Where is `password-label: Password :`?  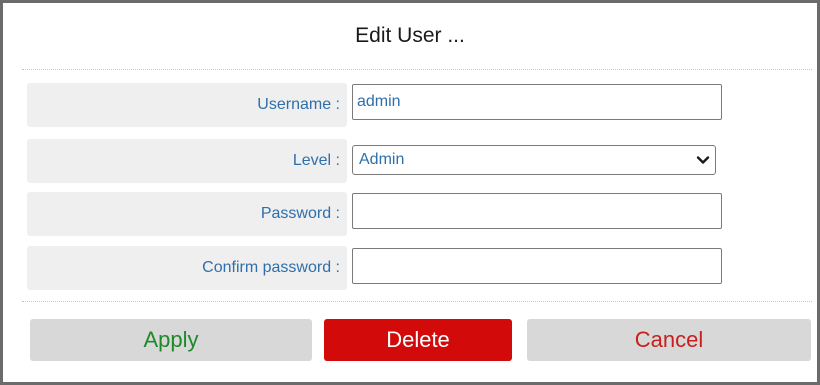
password-label: Password : is located at coordinates (187, 214).